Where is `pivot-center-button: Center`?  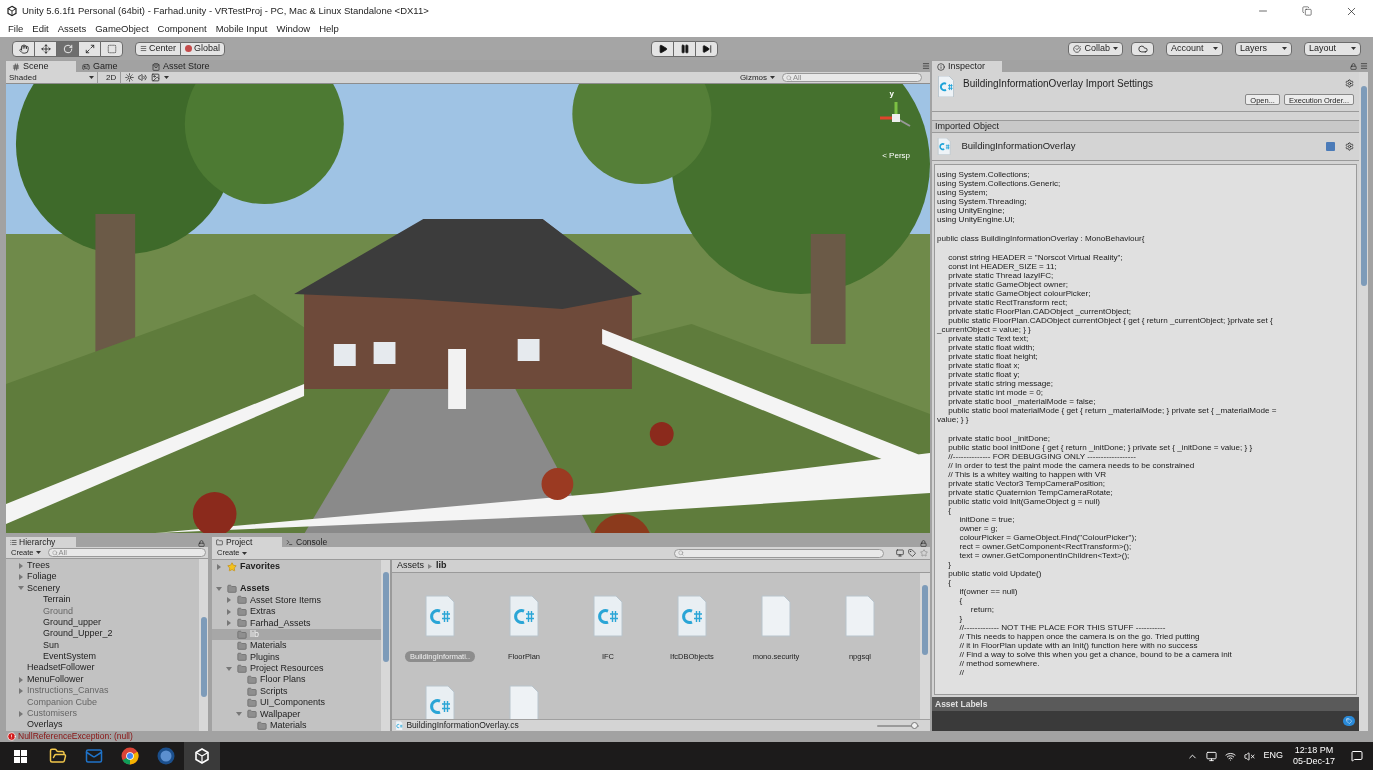
pivot-center-button: Center is located at coordinates (158, 48).